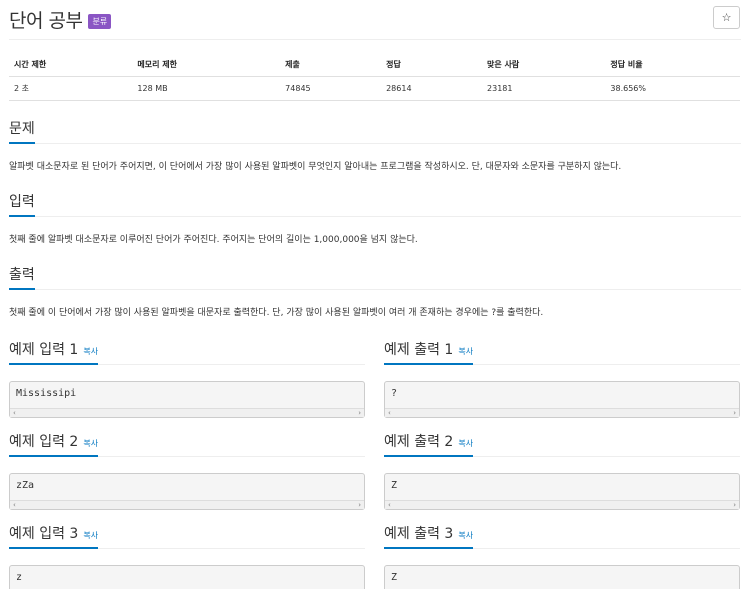  What do you see at coordinates (71, 65) in the screenshot?
I see `stat-header: 시간 제한` at bounding box center [71, 65].